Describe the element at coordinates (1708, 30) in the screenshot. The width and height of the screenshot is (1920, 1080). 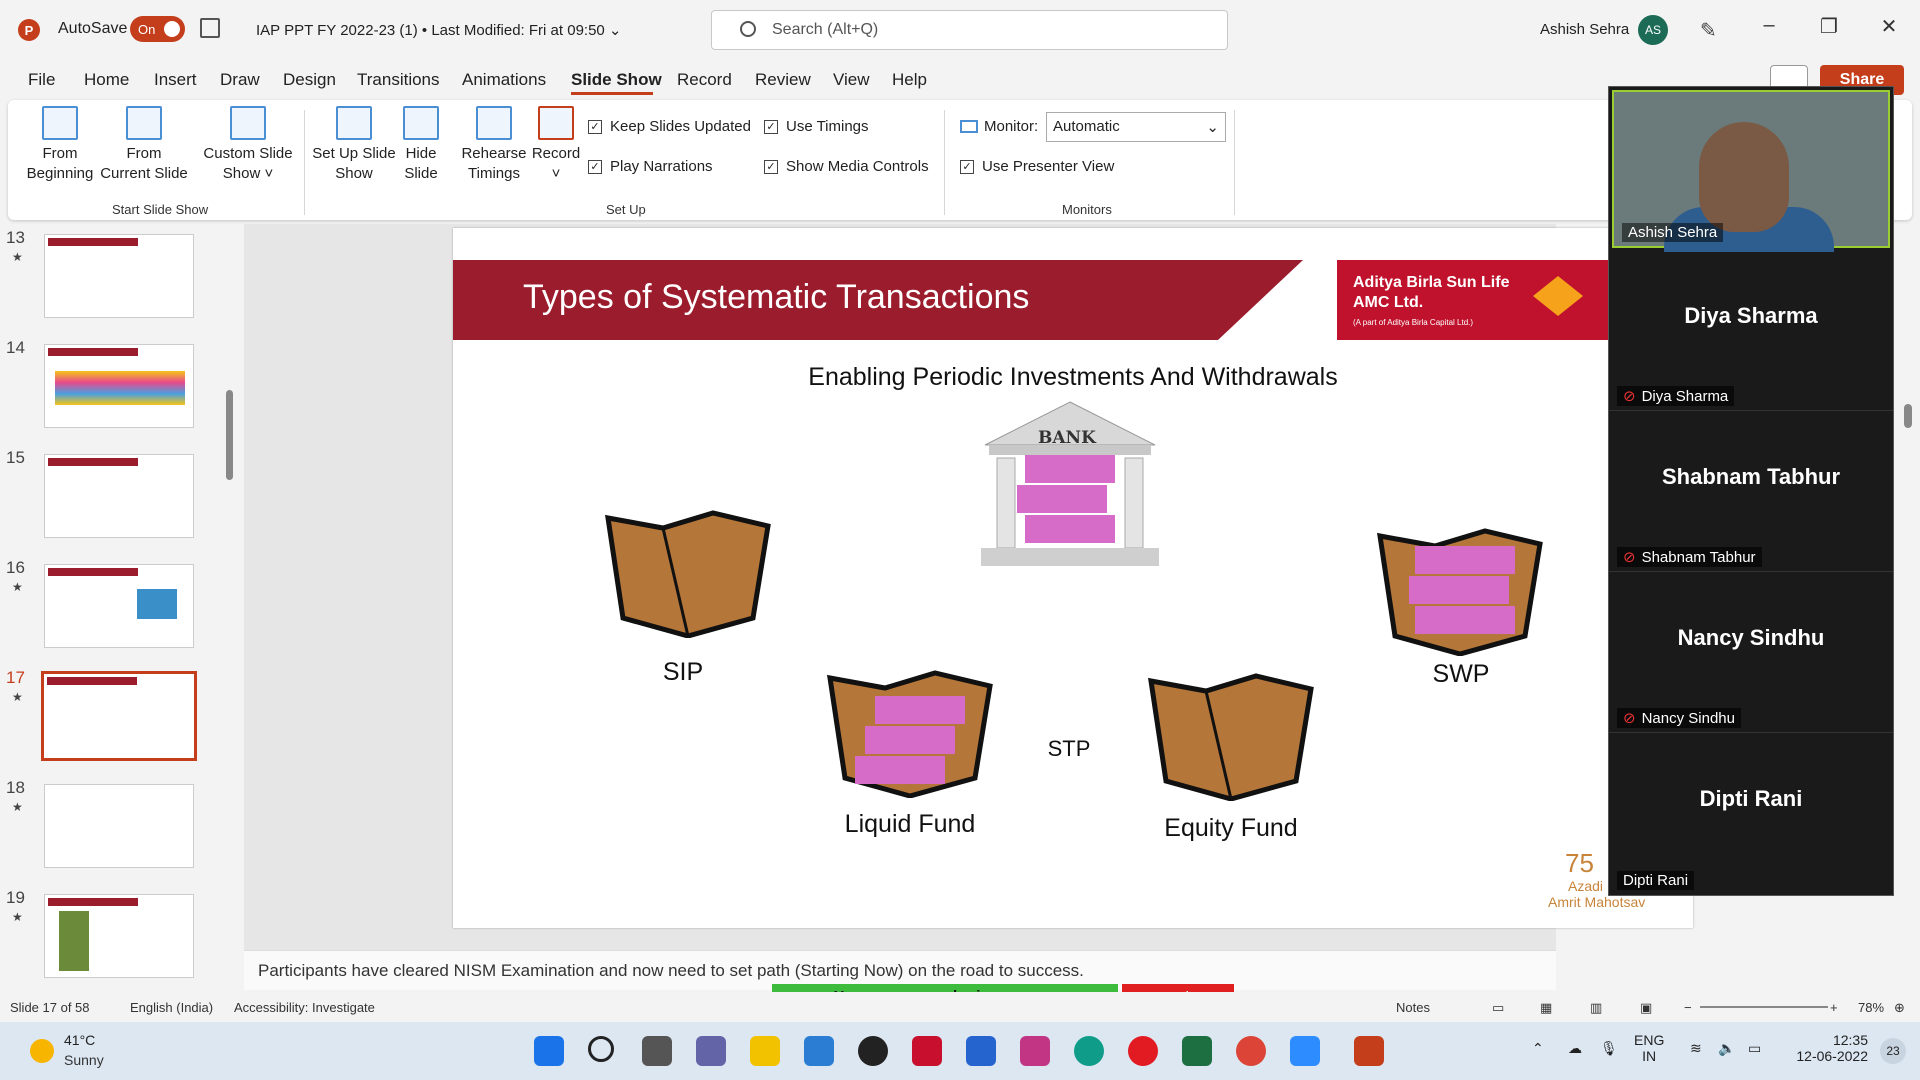
I see `designer-pen-icon: ✎` at that location.